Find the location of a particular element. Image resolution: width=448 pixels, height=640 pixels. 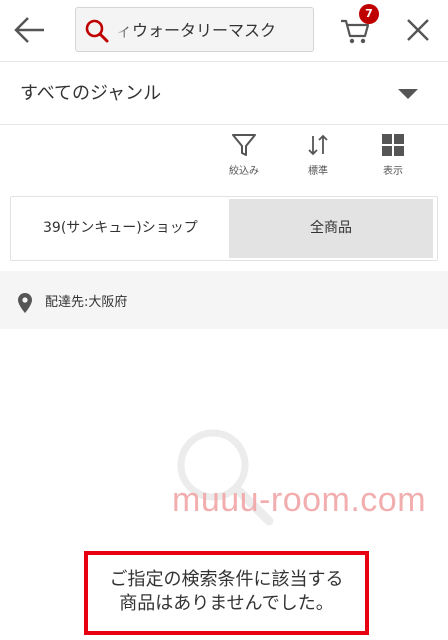

back-button is located at coordinates (30, 30).